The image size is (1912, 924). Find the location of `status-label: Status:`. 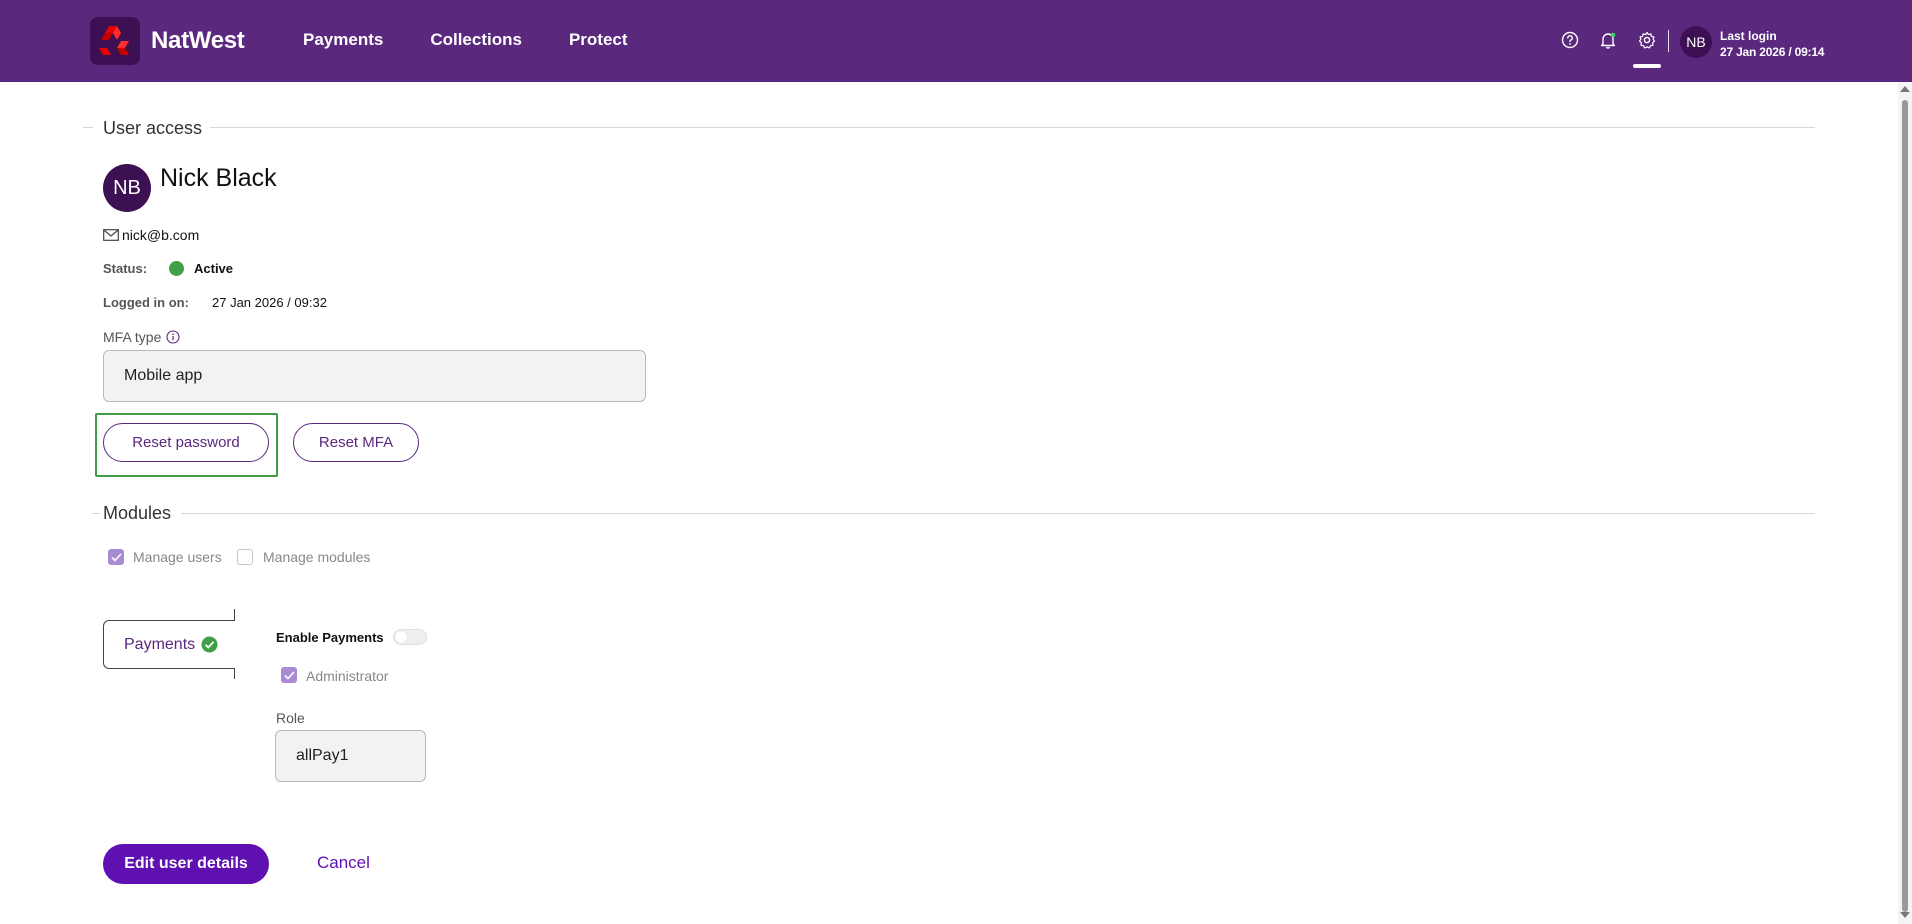

status-label: Status: is located at coordinates (125, 268).